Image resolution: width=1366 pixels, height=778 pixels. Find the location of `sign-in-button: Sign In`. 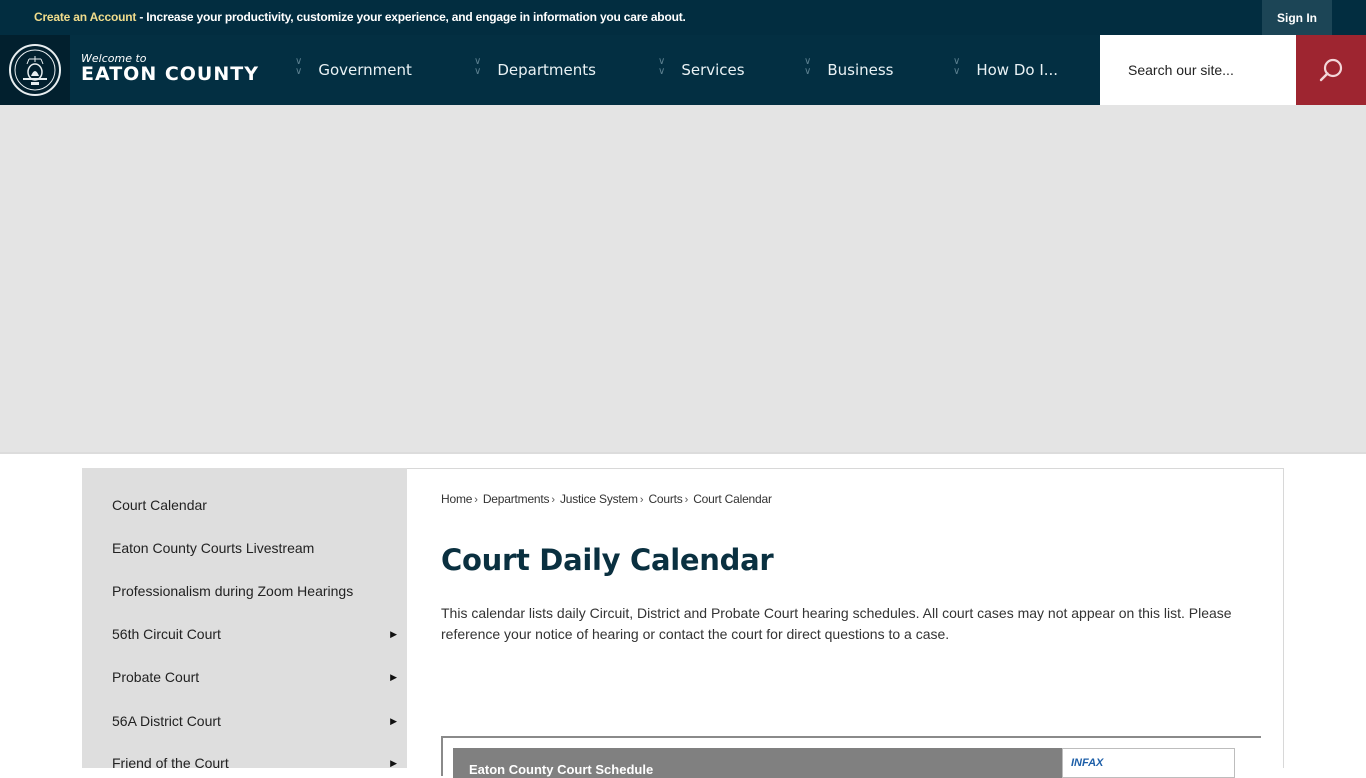

sign-in-button: Sign In is located at coordinates (1297, 17).